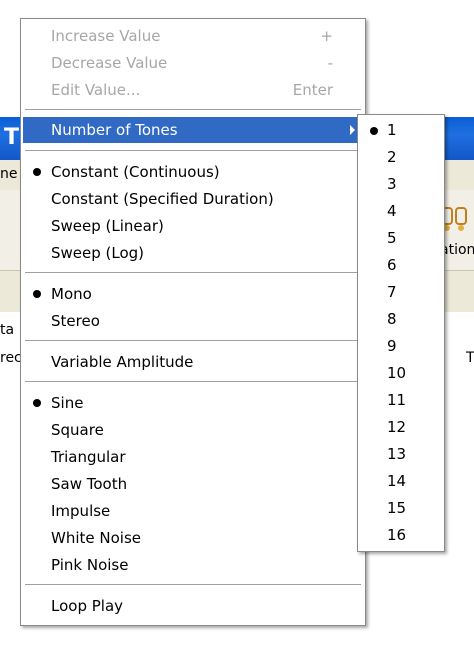 The height and width of the screenshot is (652, 474). Describe the element at coordinates (193, 538) in the screenshot. I see `menu-item-white-noise: White Noise` at that location.